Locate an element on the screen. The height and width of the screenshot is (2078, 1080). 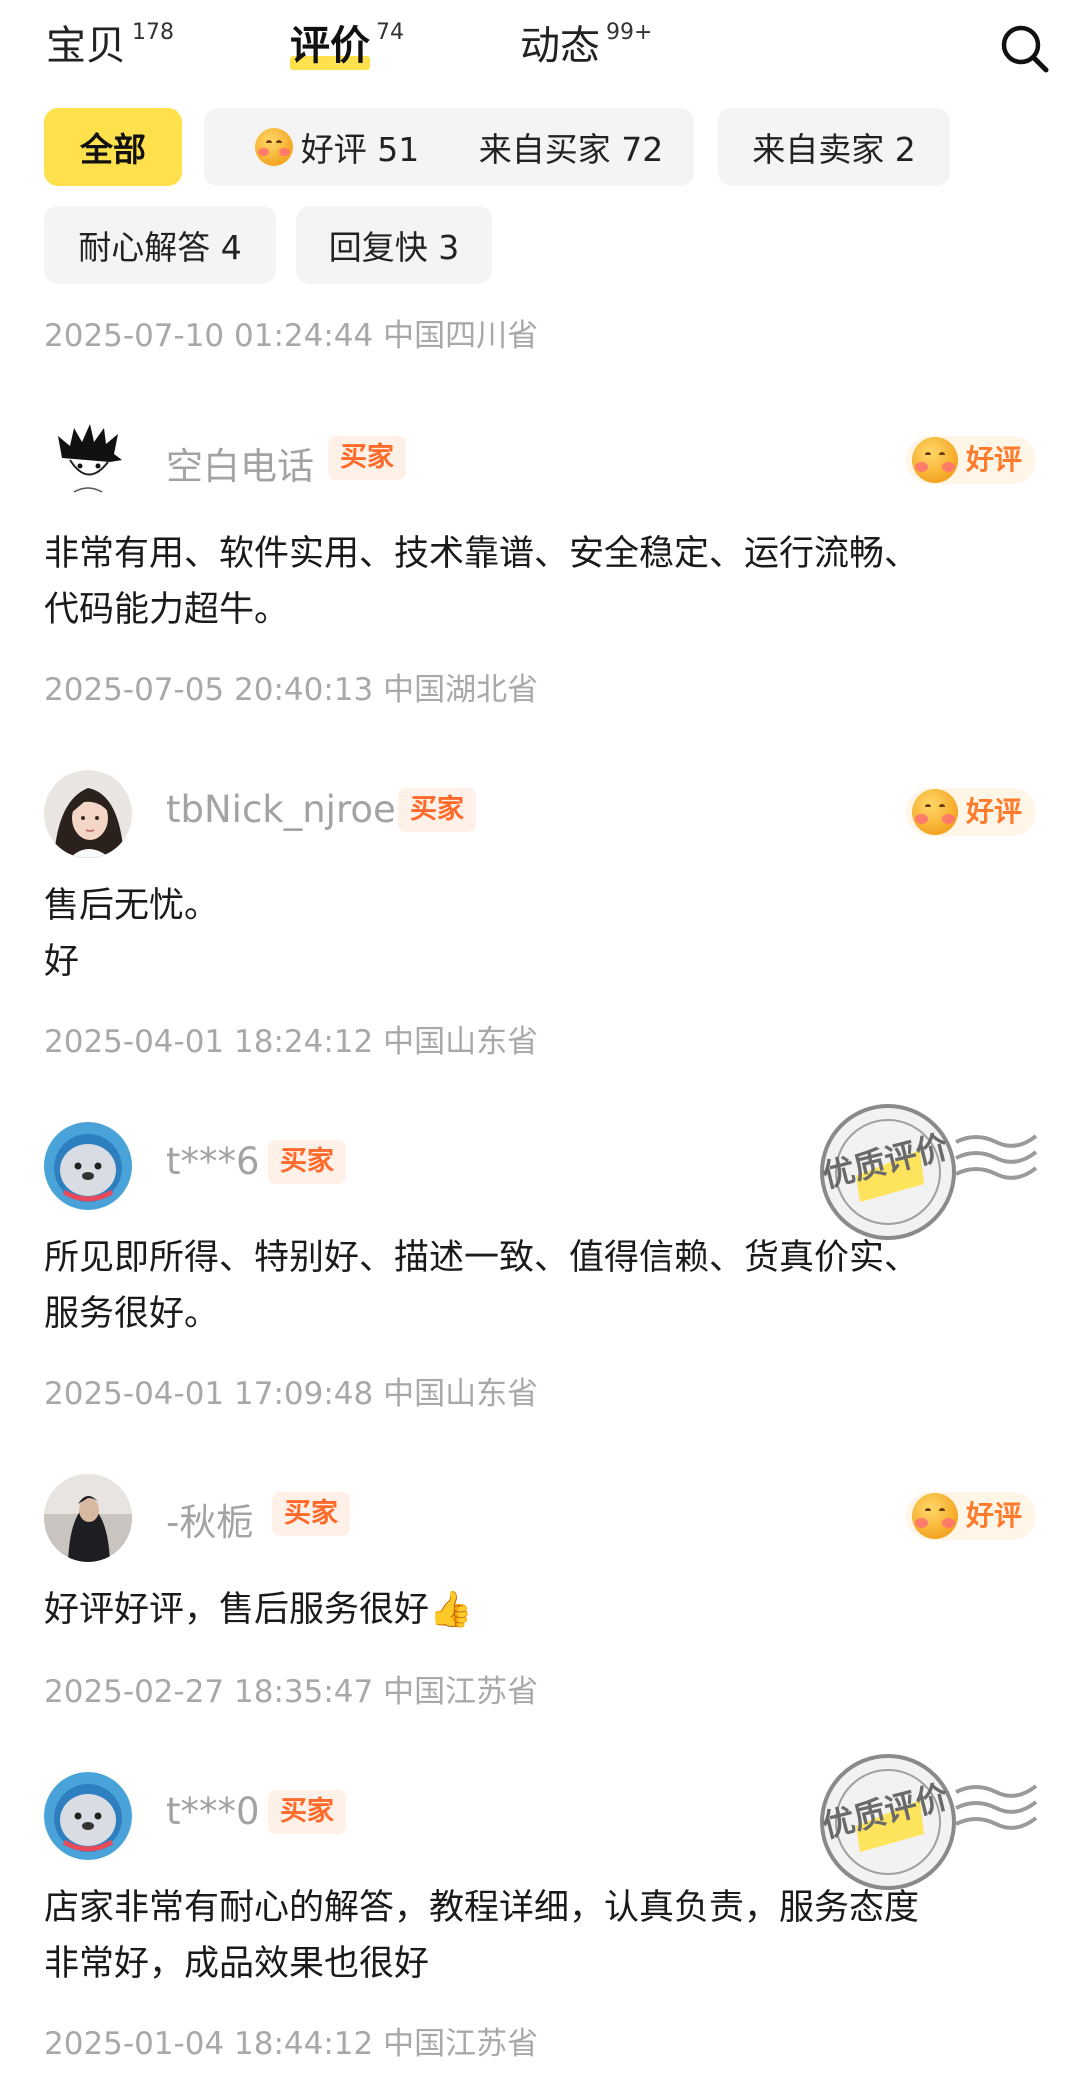
review-text: 店家非常有耐心的解答，教程详细，认真负责，服务态度 非常好，成品效果也很好 is located at coordinates (482, 1936).